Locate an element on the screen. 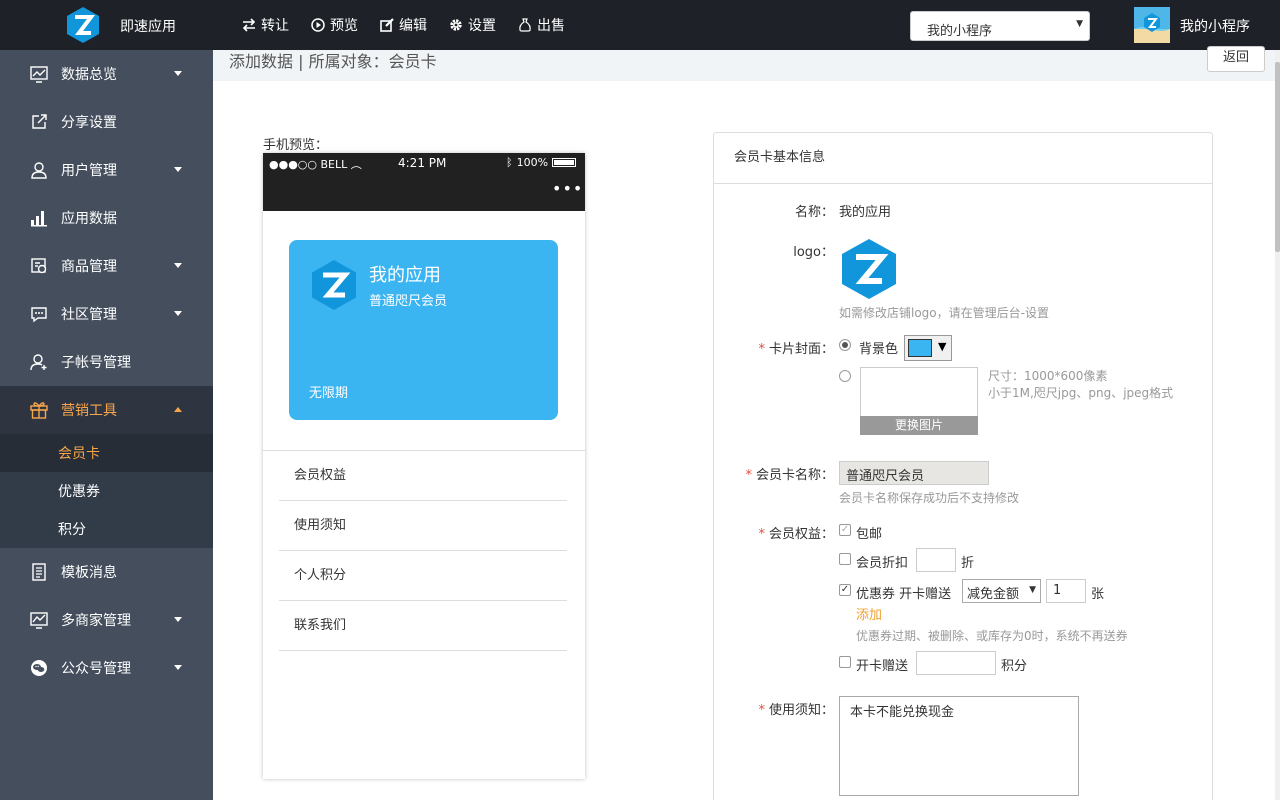 The width and height of the screenshot is (1280, 800). preview-icon is located at coordinates (318, 25).